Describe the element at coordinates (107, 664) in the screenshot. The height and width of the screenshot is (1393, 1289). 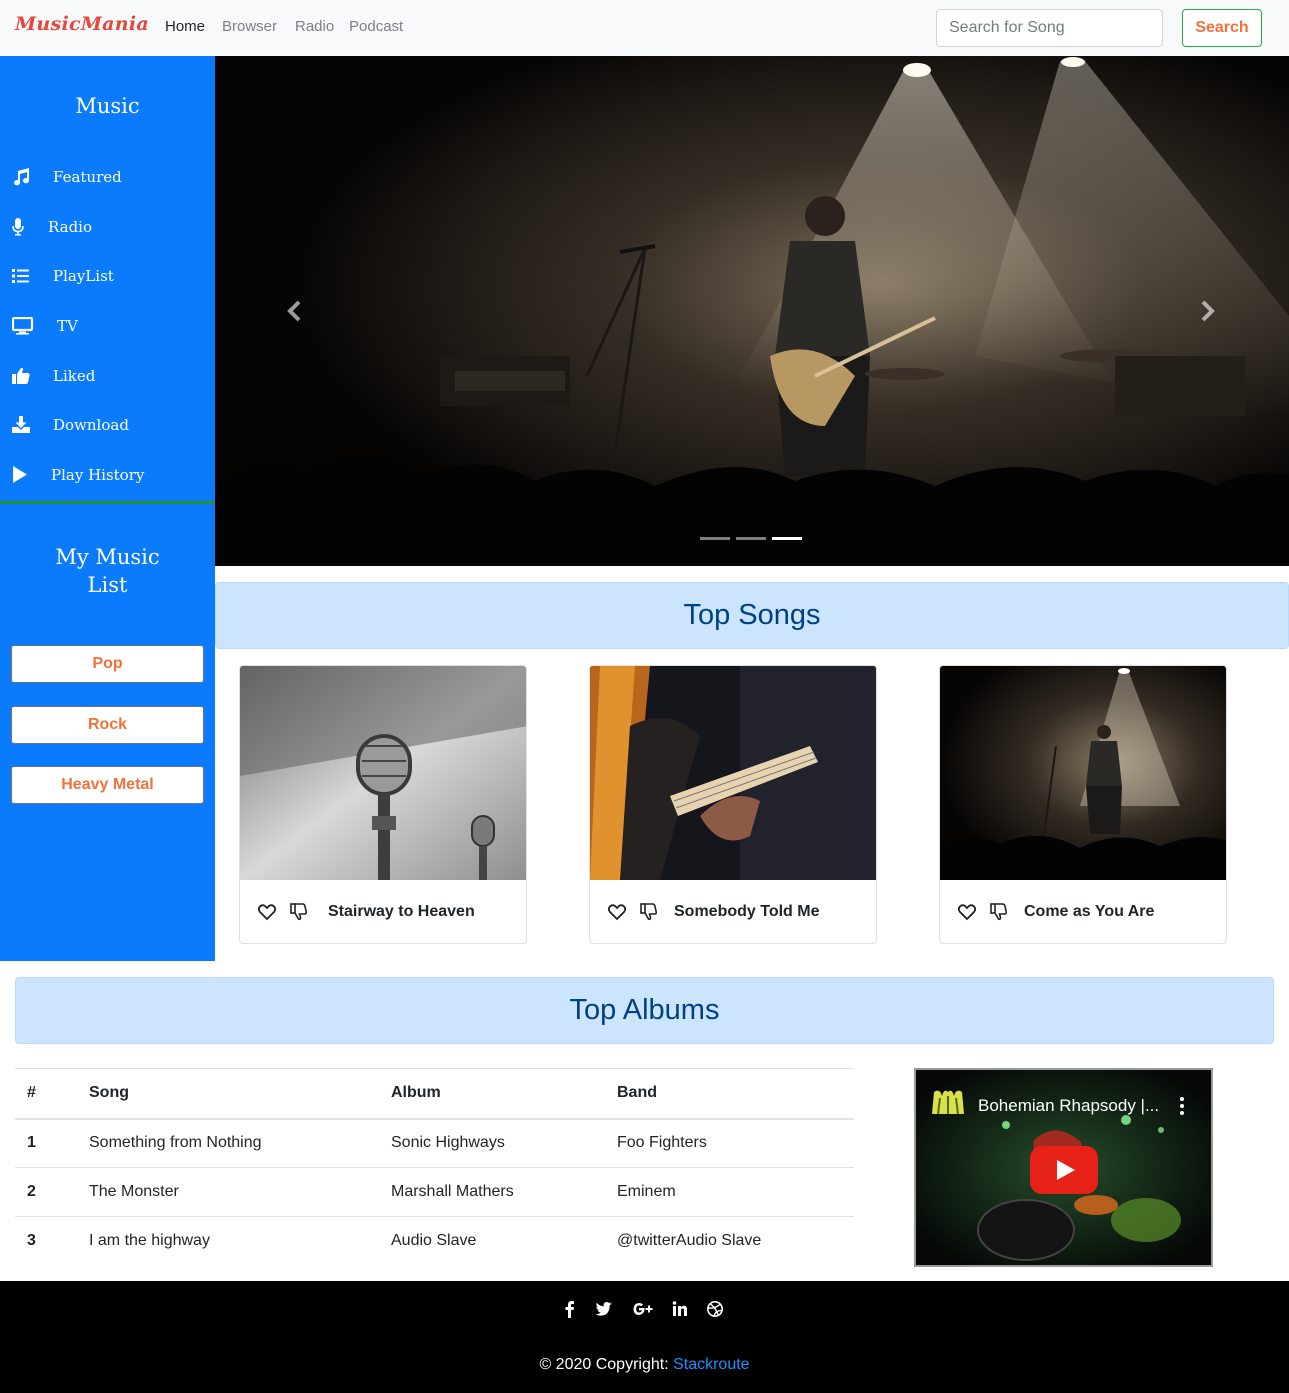
I see `genre-button-pop: Pop` at that location.